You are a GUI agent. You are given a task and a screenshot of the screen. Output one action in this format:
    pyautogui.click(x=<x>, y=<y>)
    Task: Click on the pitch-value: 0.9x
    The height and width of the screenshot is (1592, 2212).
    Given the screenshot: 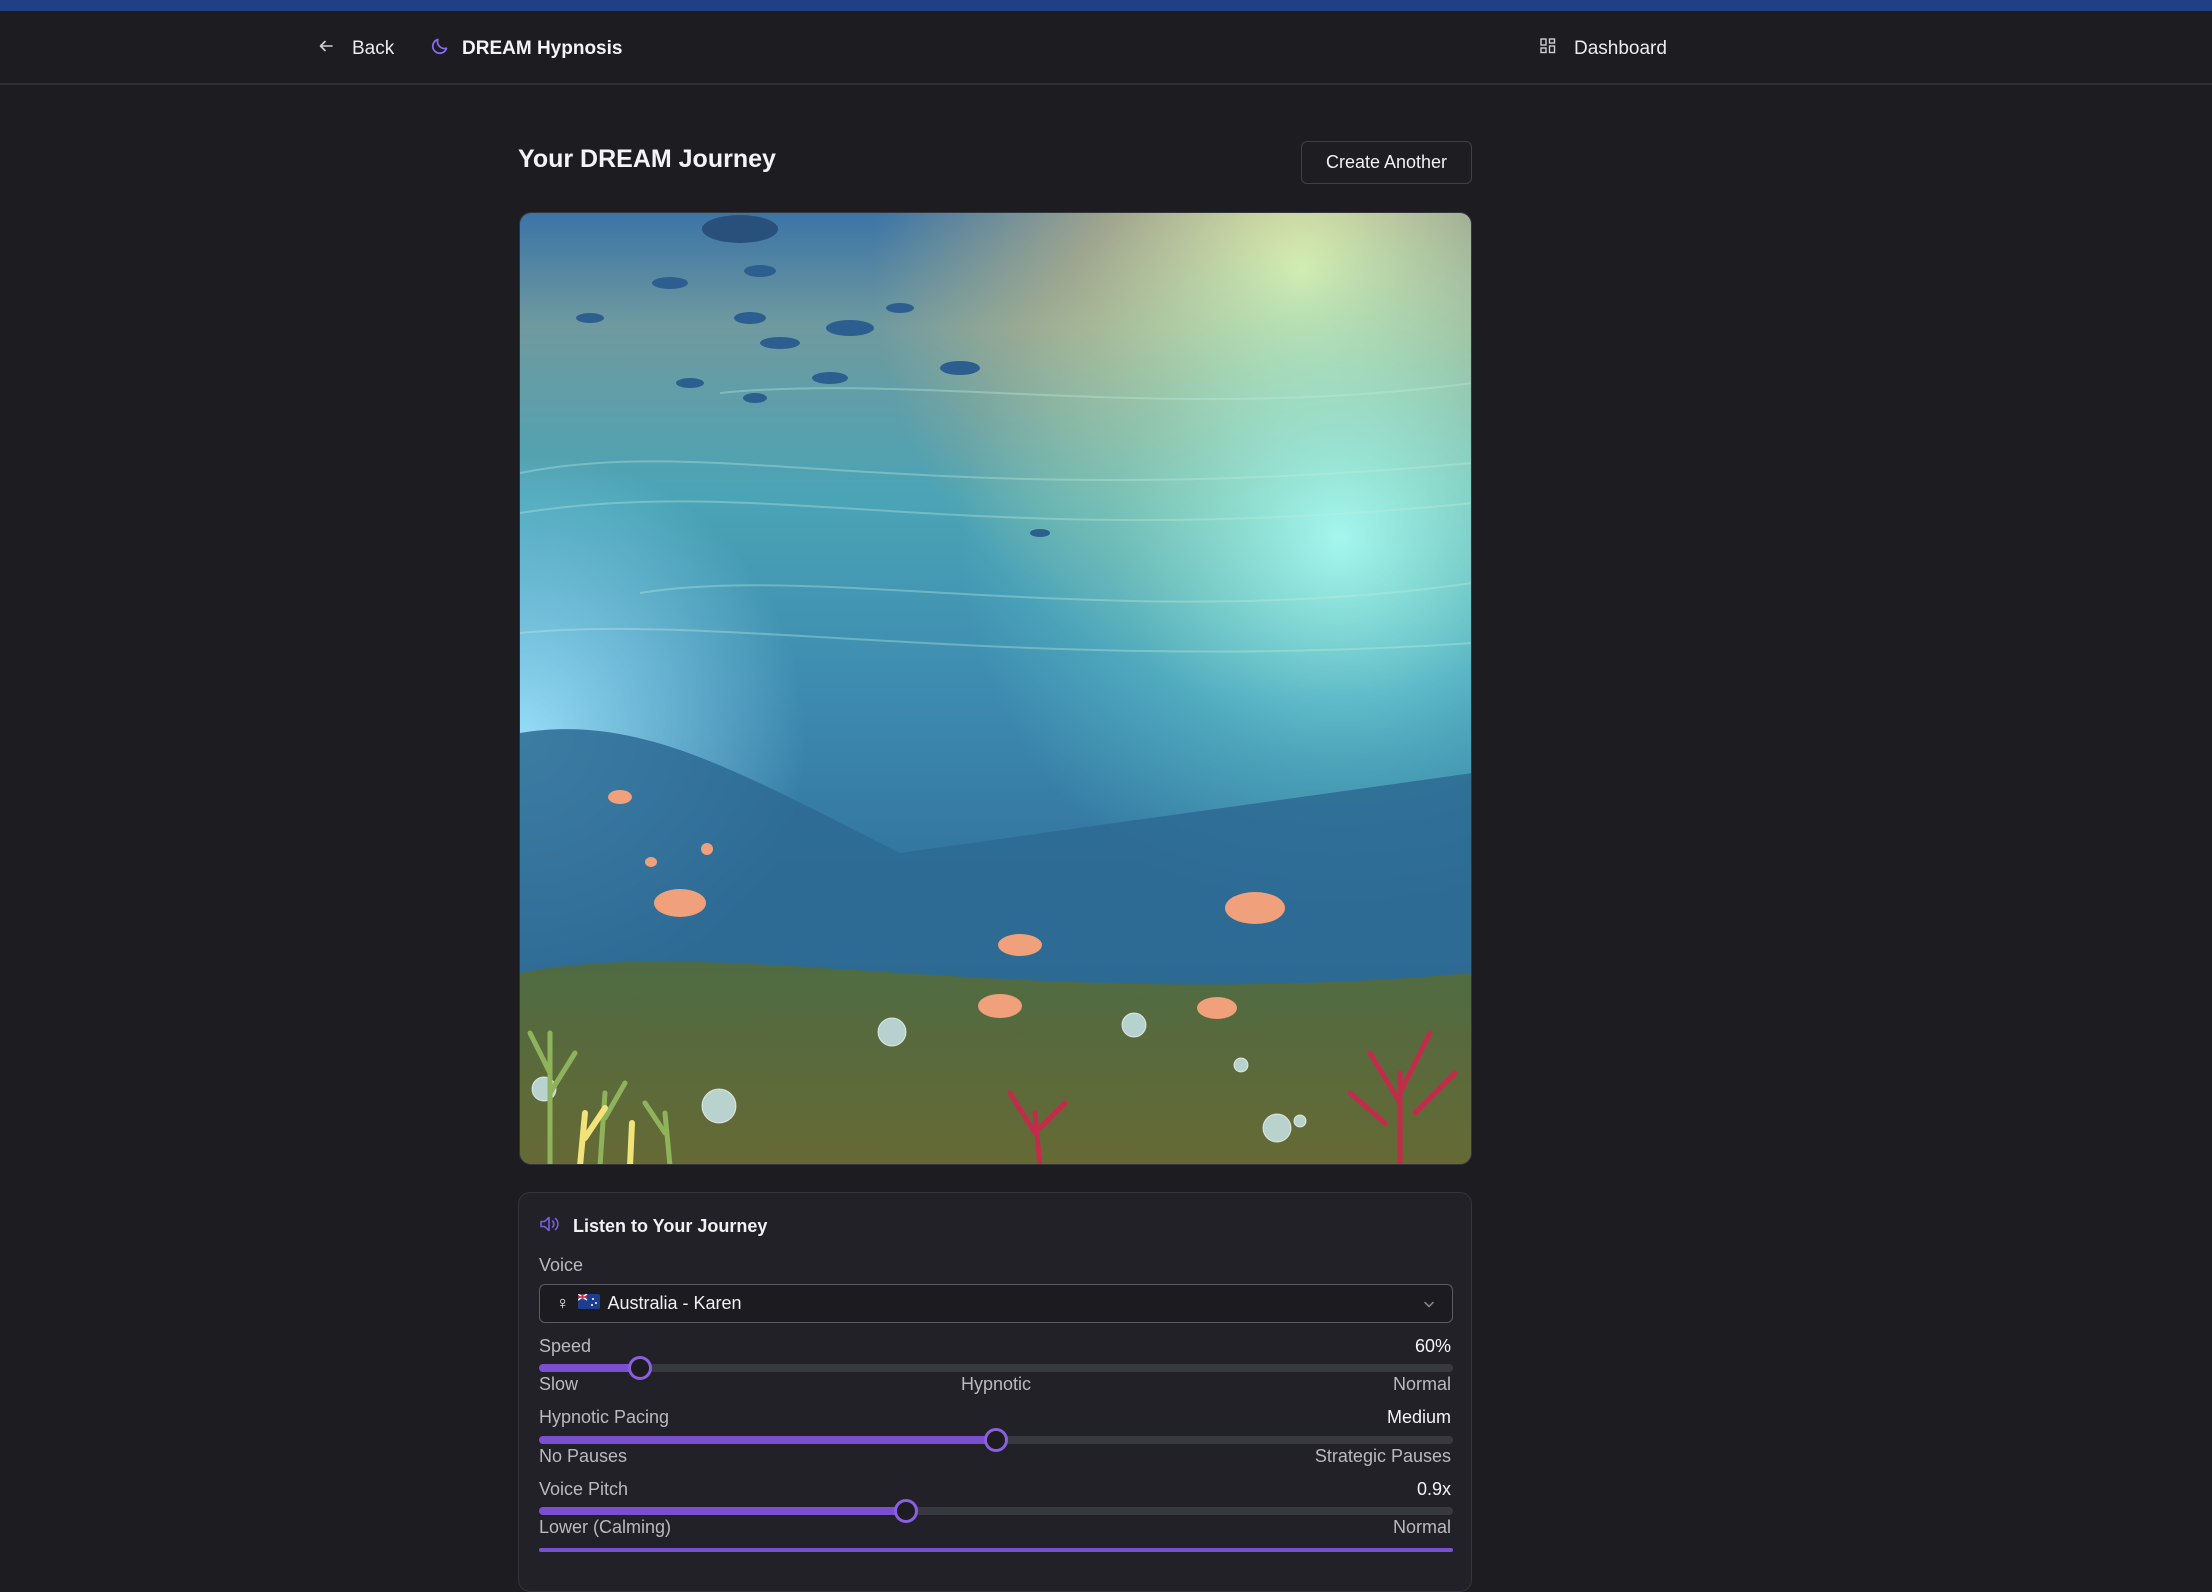 What is the action you would take?
    pyautogui.click(x=1433, y=1489)
    